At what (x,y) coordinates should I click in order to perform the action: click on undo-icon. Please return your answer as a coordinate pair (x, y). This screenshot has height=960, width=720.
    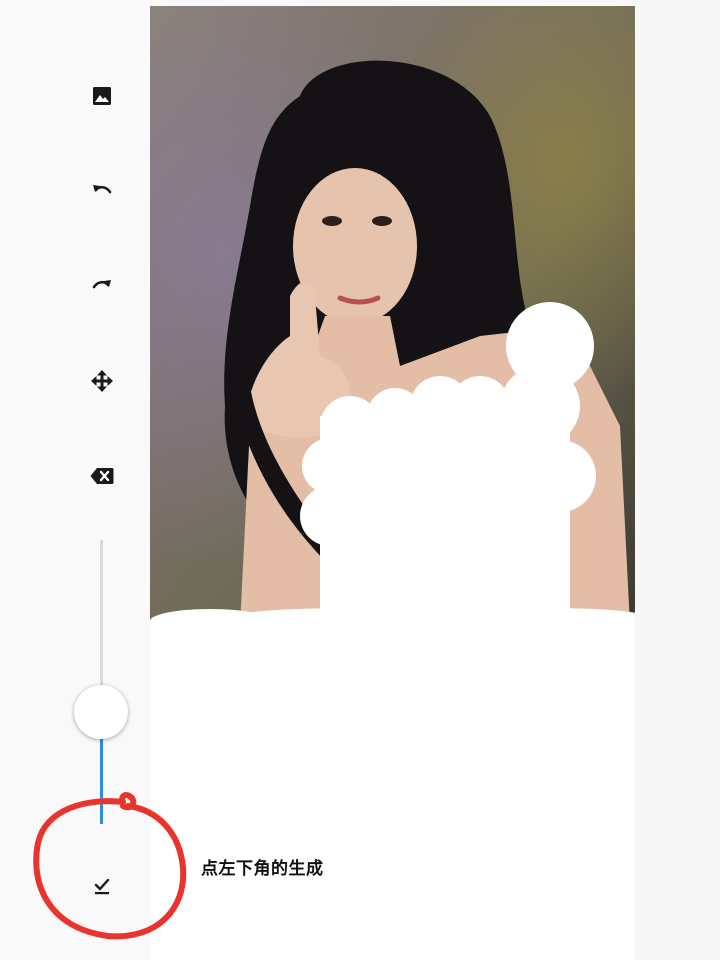
    Looking at the image, I should click on (102, 189).